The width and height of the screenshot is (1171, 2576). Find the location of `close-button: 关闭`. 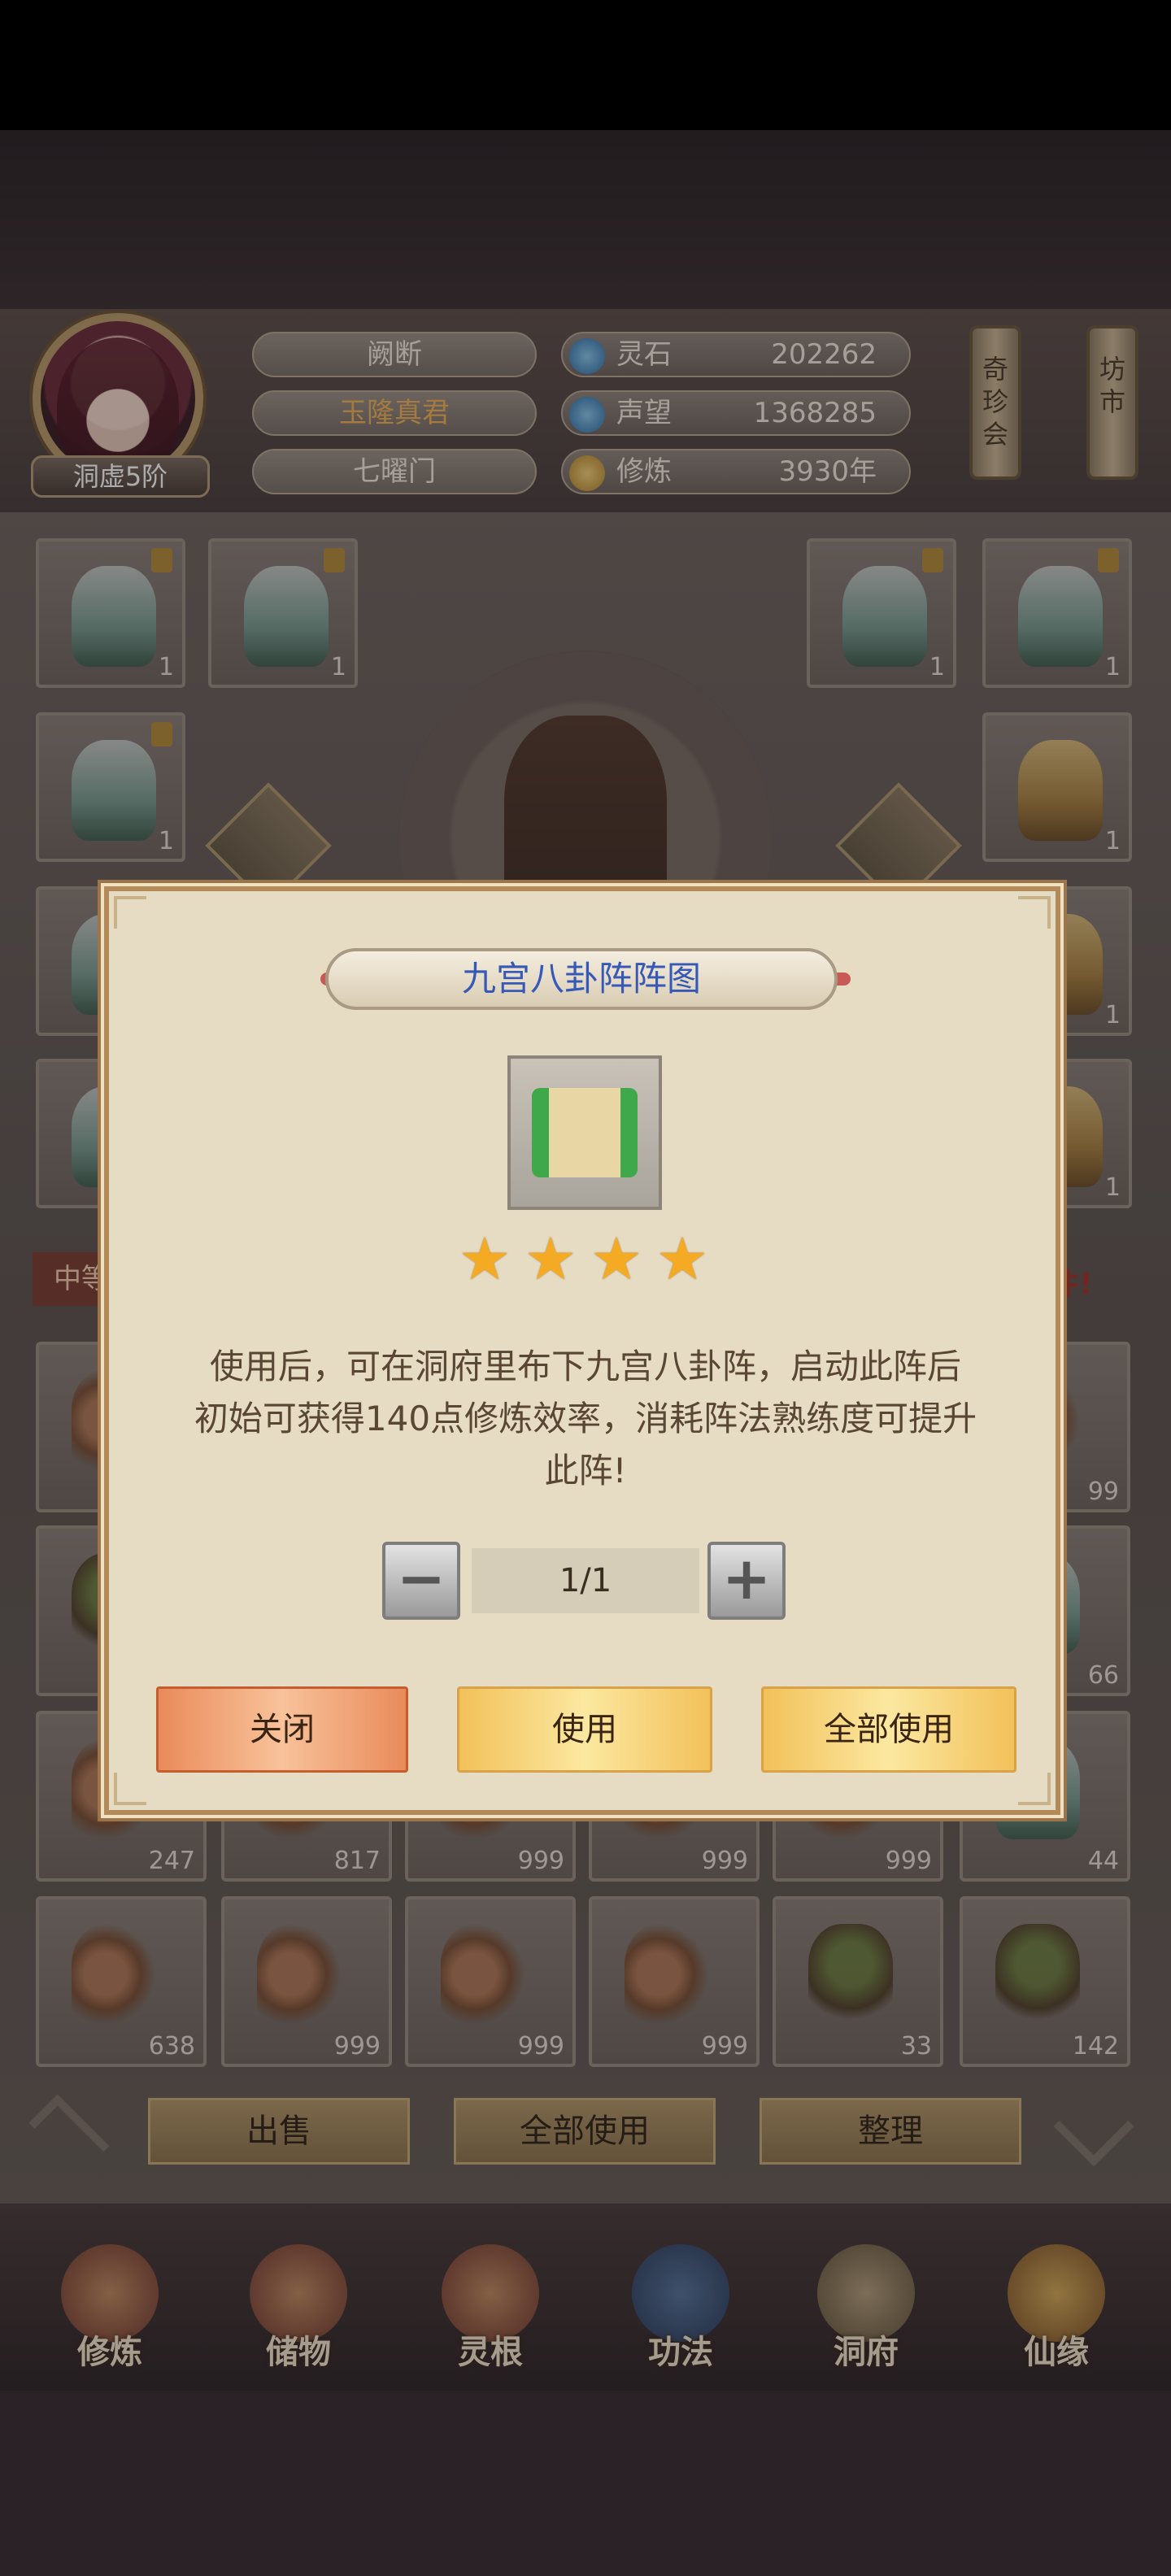

close-button: 关闭 is located at coordinates (282, 1730).